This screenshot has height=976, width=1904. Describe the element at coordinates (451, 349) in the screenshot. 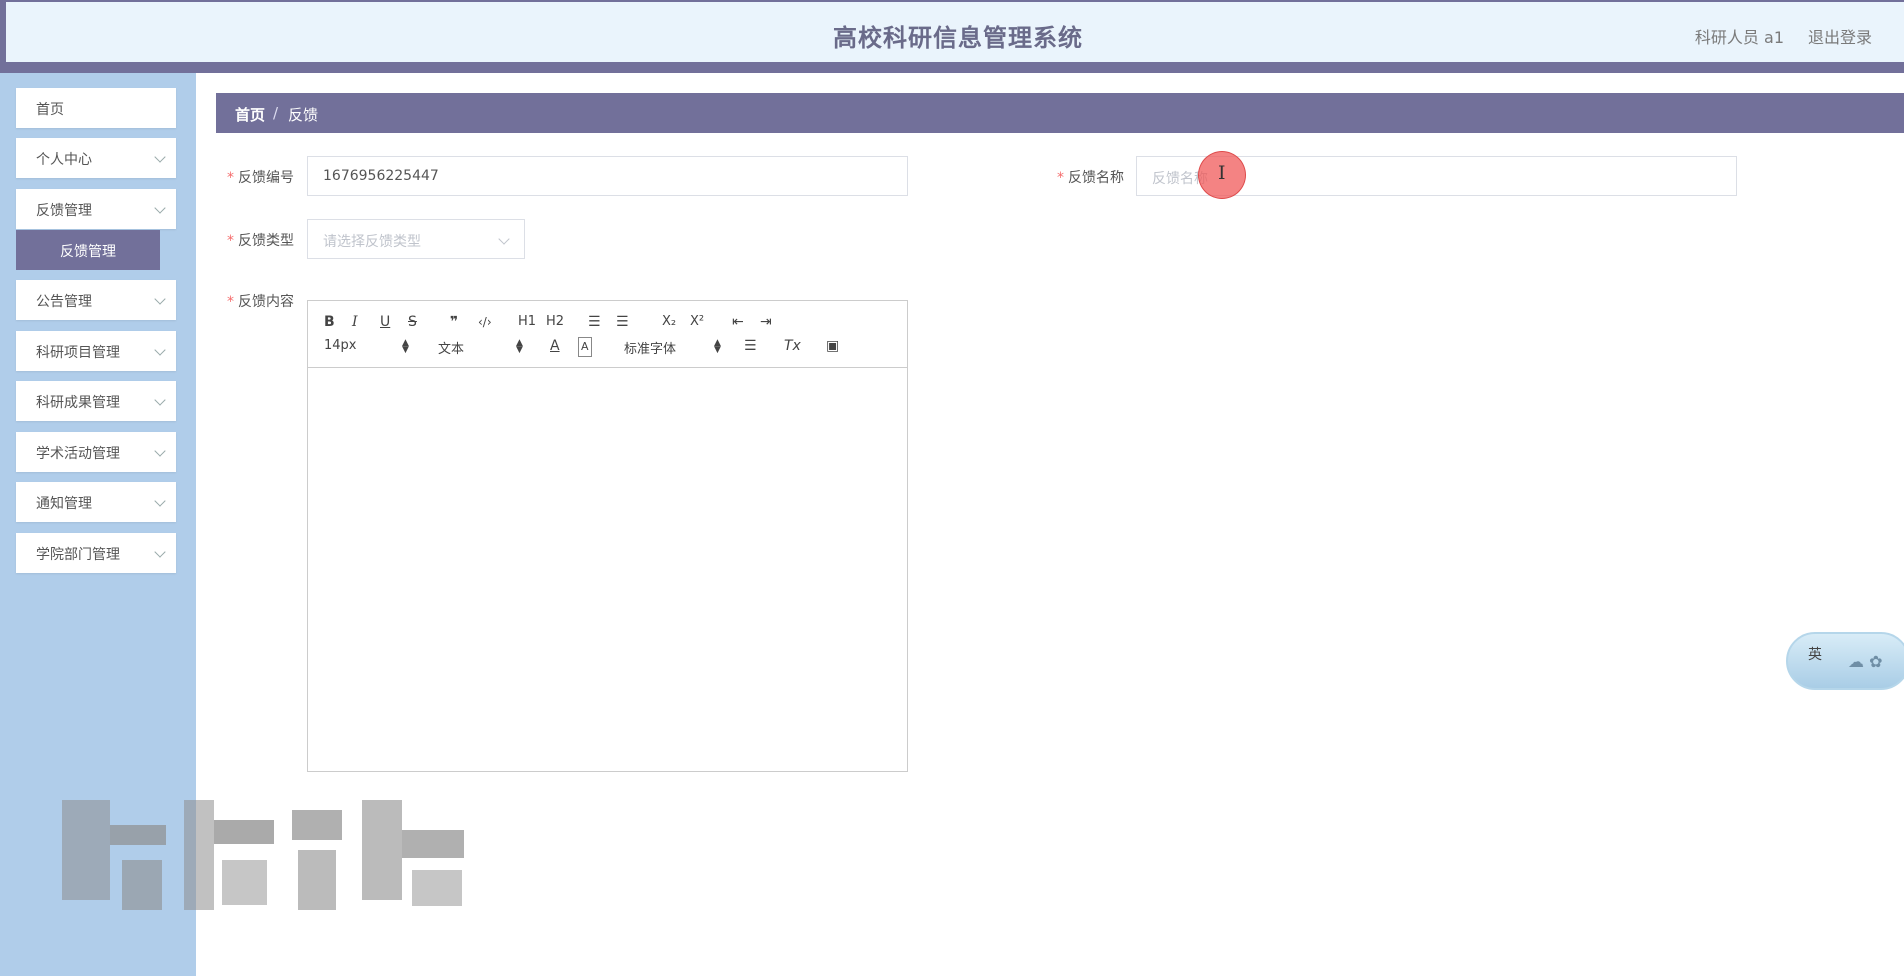

I see `header-select-value: 文本` at that location.